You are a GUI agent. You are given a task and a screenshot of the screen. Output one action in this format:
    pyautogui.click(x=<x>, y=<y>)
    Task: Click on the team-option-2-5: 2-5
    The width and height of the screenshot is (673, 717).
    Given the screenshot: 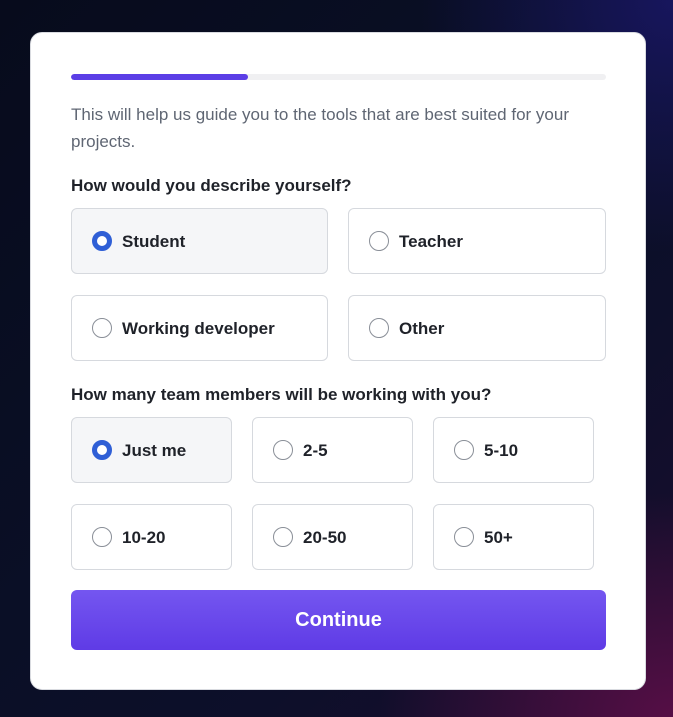 What is the action you would take?
    pyautogui.click(x=332, y=450)
    